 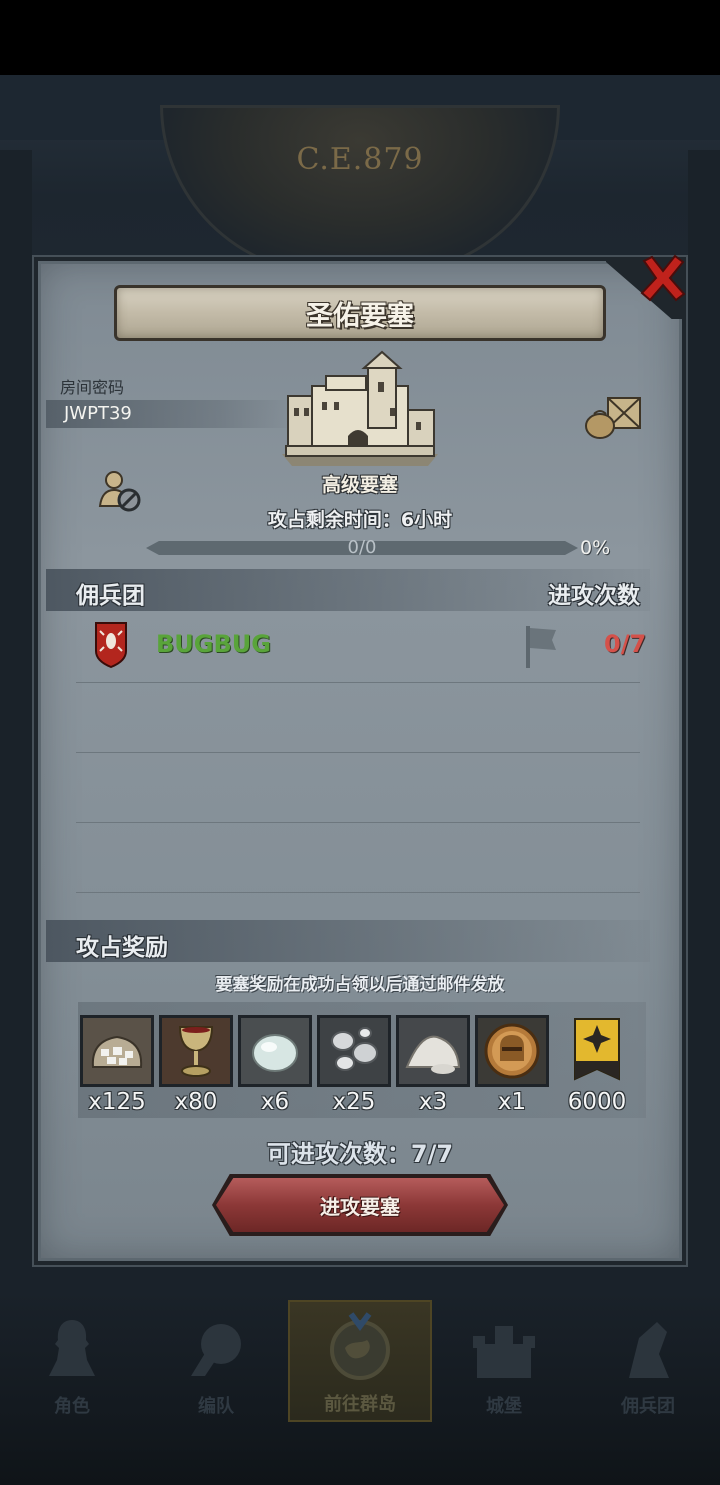 I want to click on calendar-year: C.E.879, so click(x=360, y=159).